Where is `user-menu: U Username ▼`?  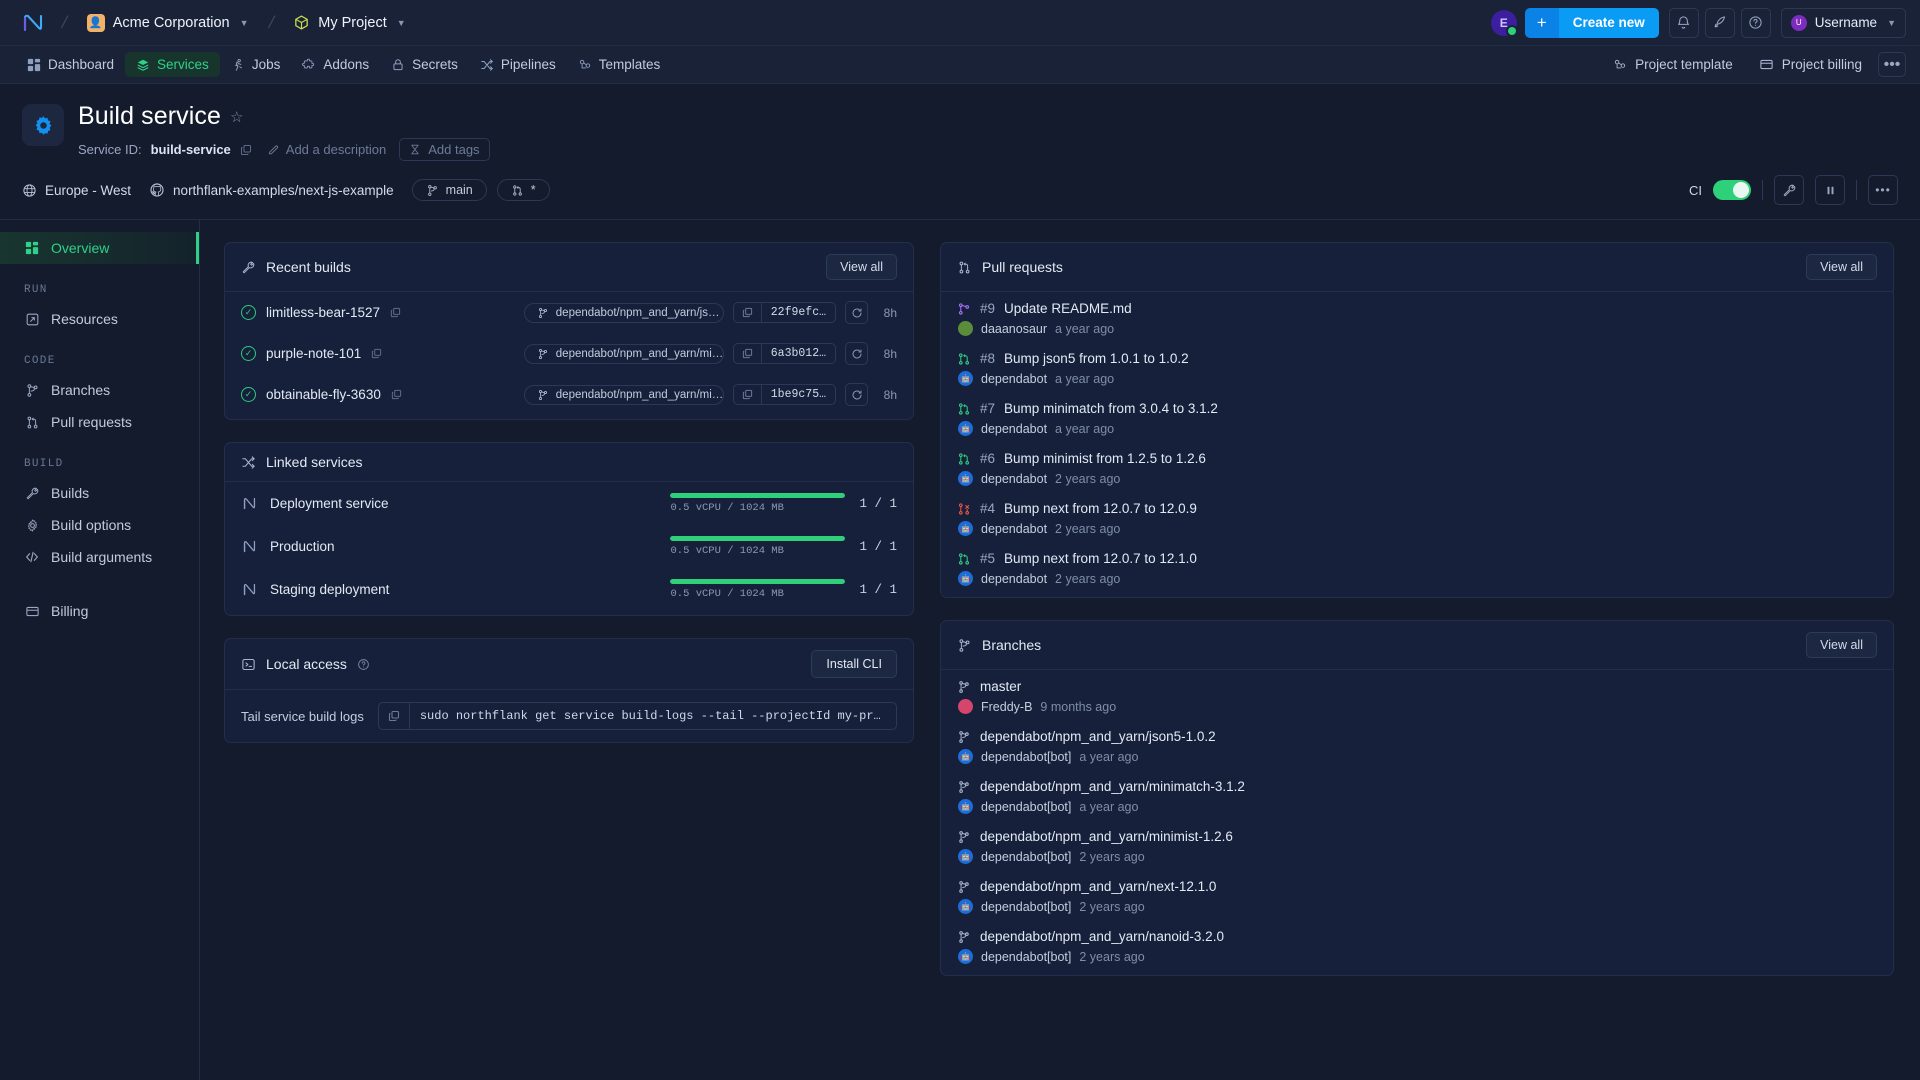 user-menu: U Username ▼ is located at coordinates (1843, 22).